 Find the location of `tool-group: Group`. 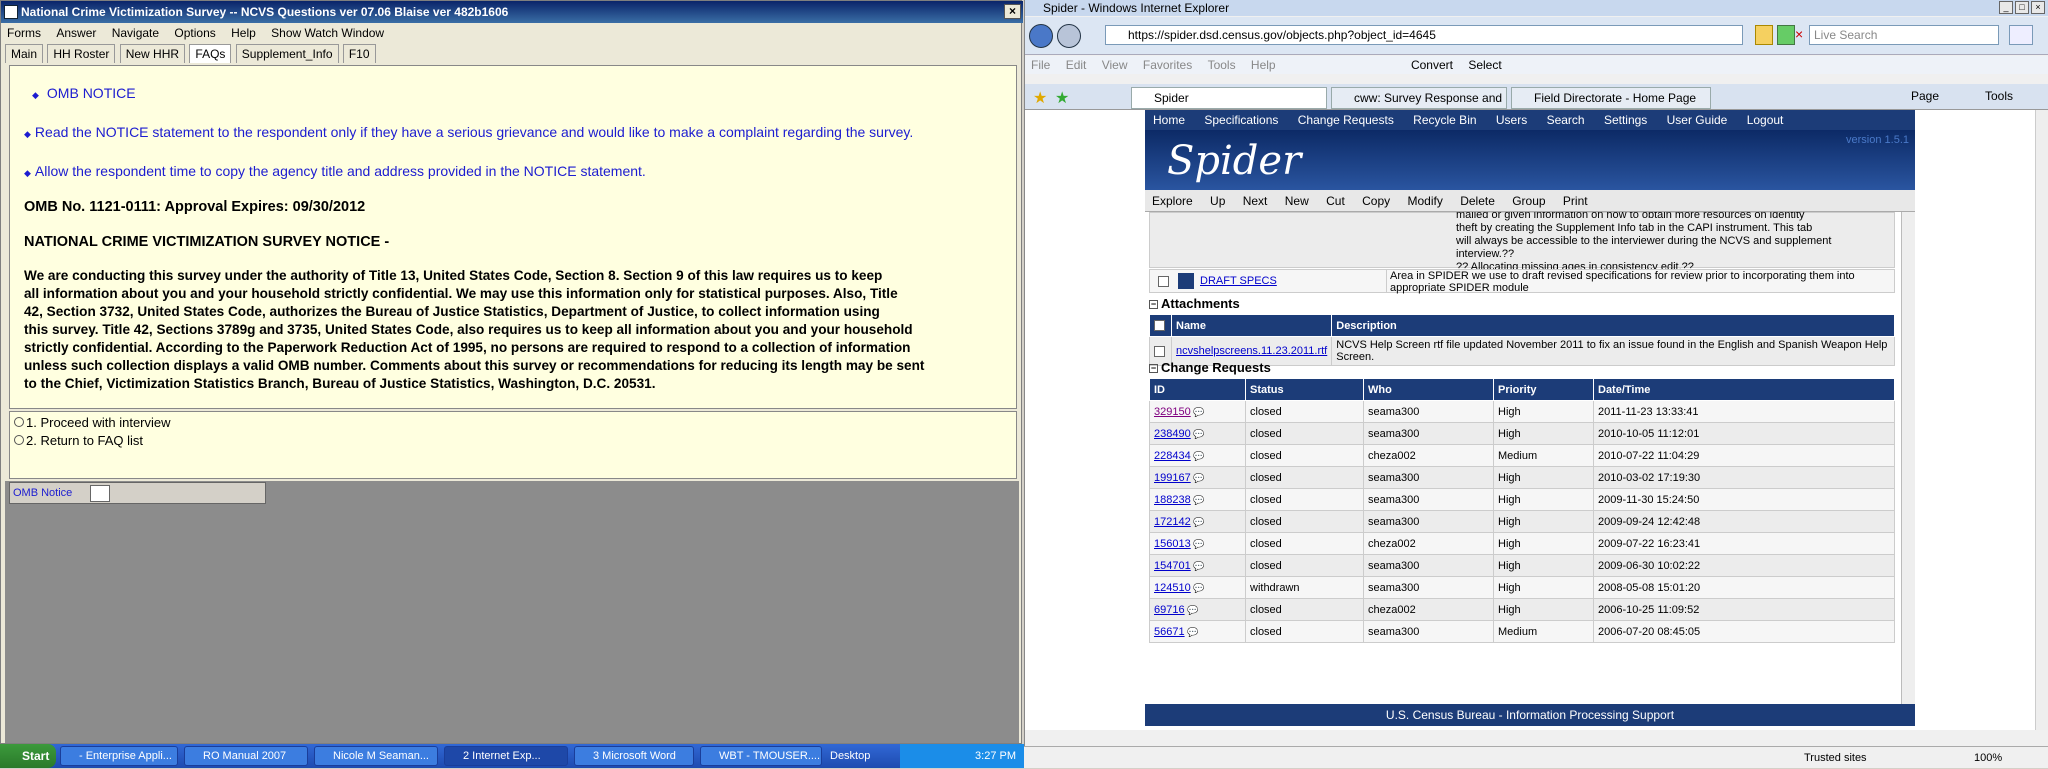

tool-group: Group is located at coordinates (1528, 201).